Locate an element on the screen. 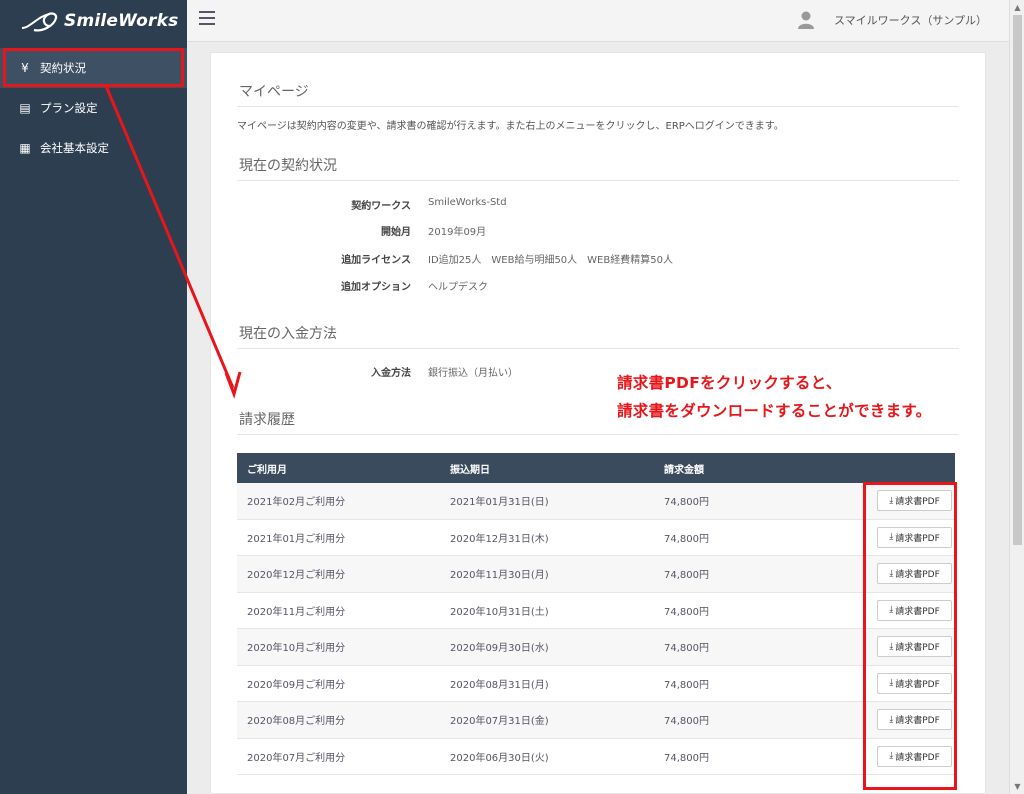  highlight-box-pdf-buttons is located at coordinates (910, 636).